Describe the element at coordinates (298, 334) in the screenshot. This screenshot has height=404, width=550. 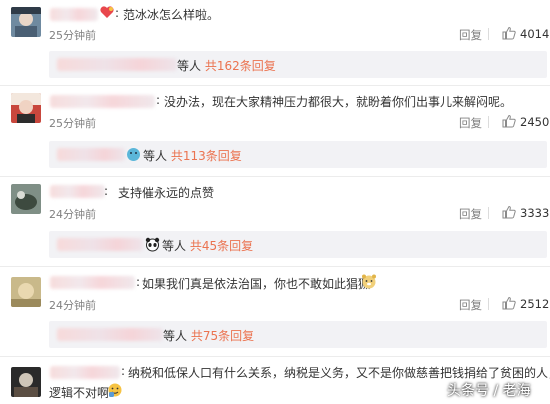
I see `reply-summary: 等人 共75条回复` at that location.